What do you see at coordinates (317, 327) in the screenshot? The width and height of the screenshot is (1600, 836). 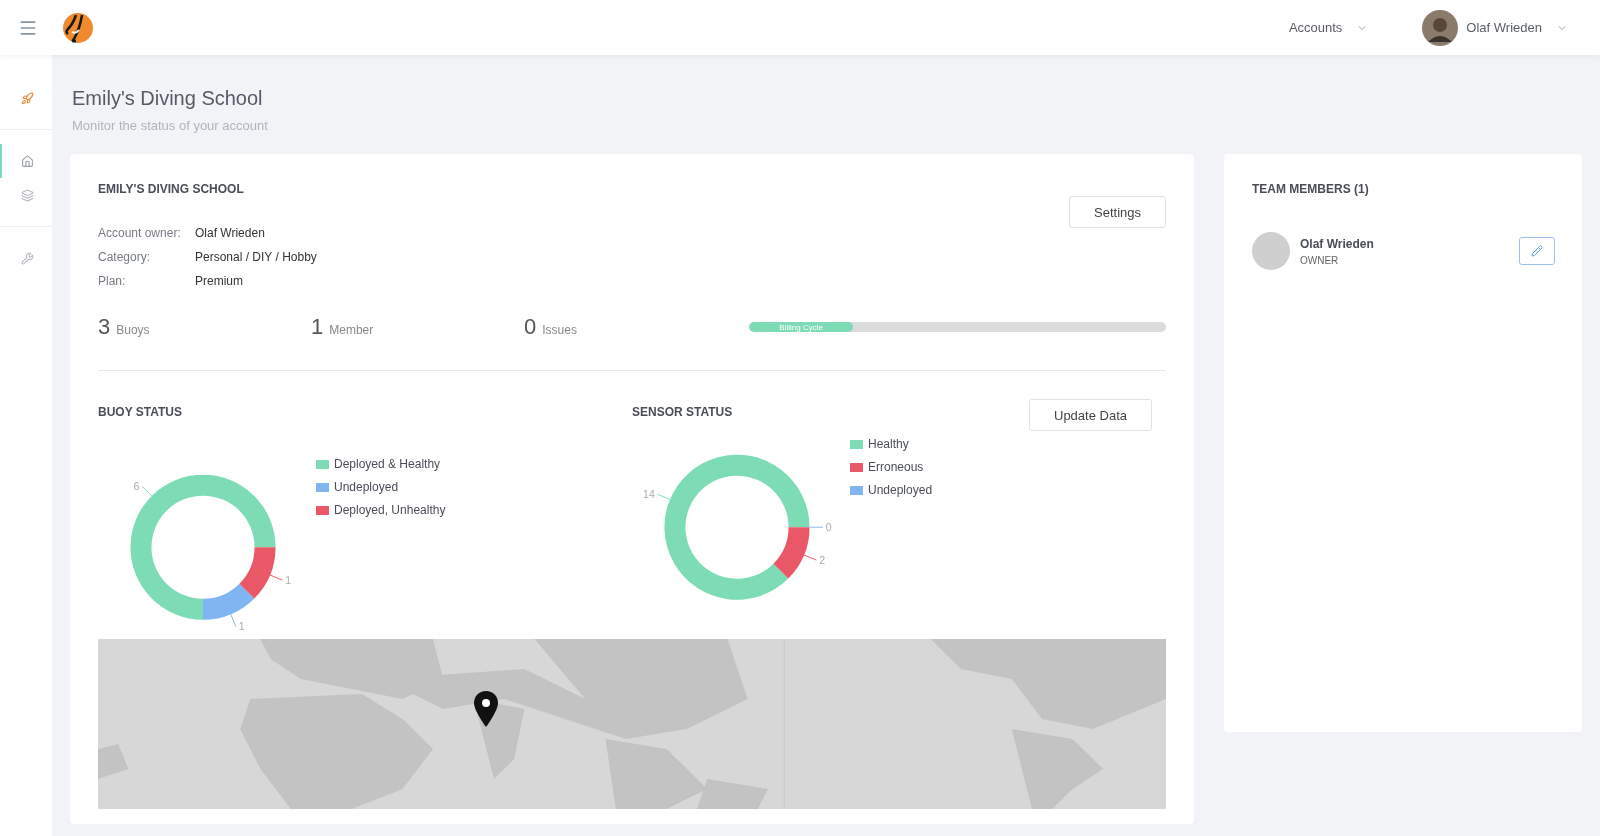 I see `stat-value: 1` at bounding box center [317, 327].